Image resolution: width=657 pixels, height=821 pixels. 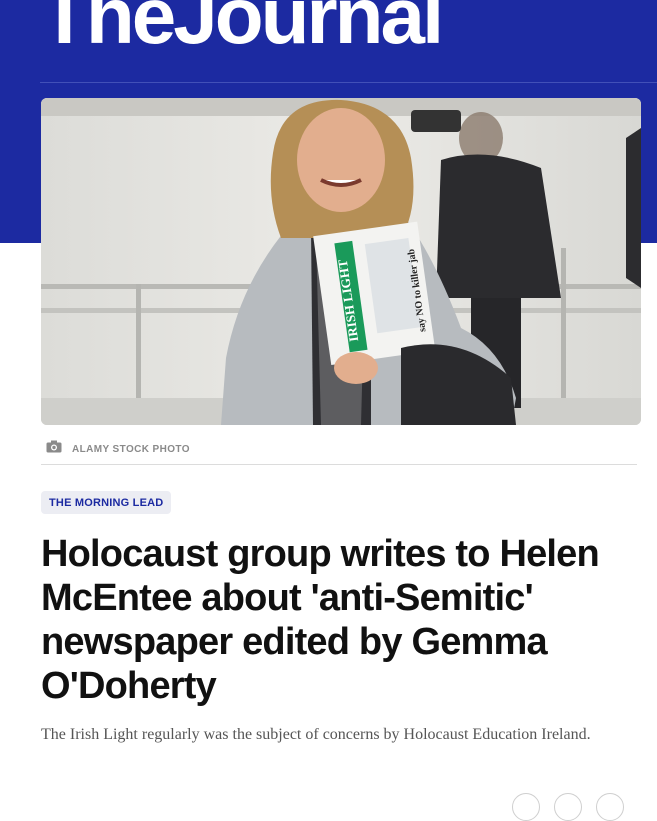 I want to click on section-tag: THE MORNING LEAD, so click(x=106, y=502).